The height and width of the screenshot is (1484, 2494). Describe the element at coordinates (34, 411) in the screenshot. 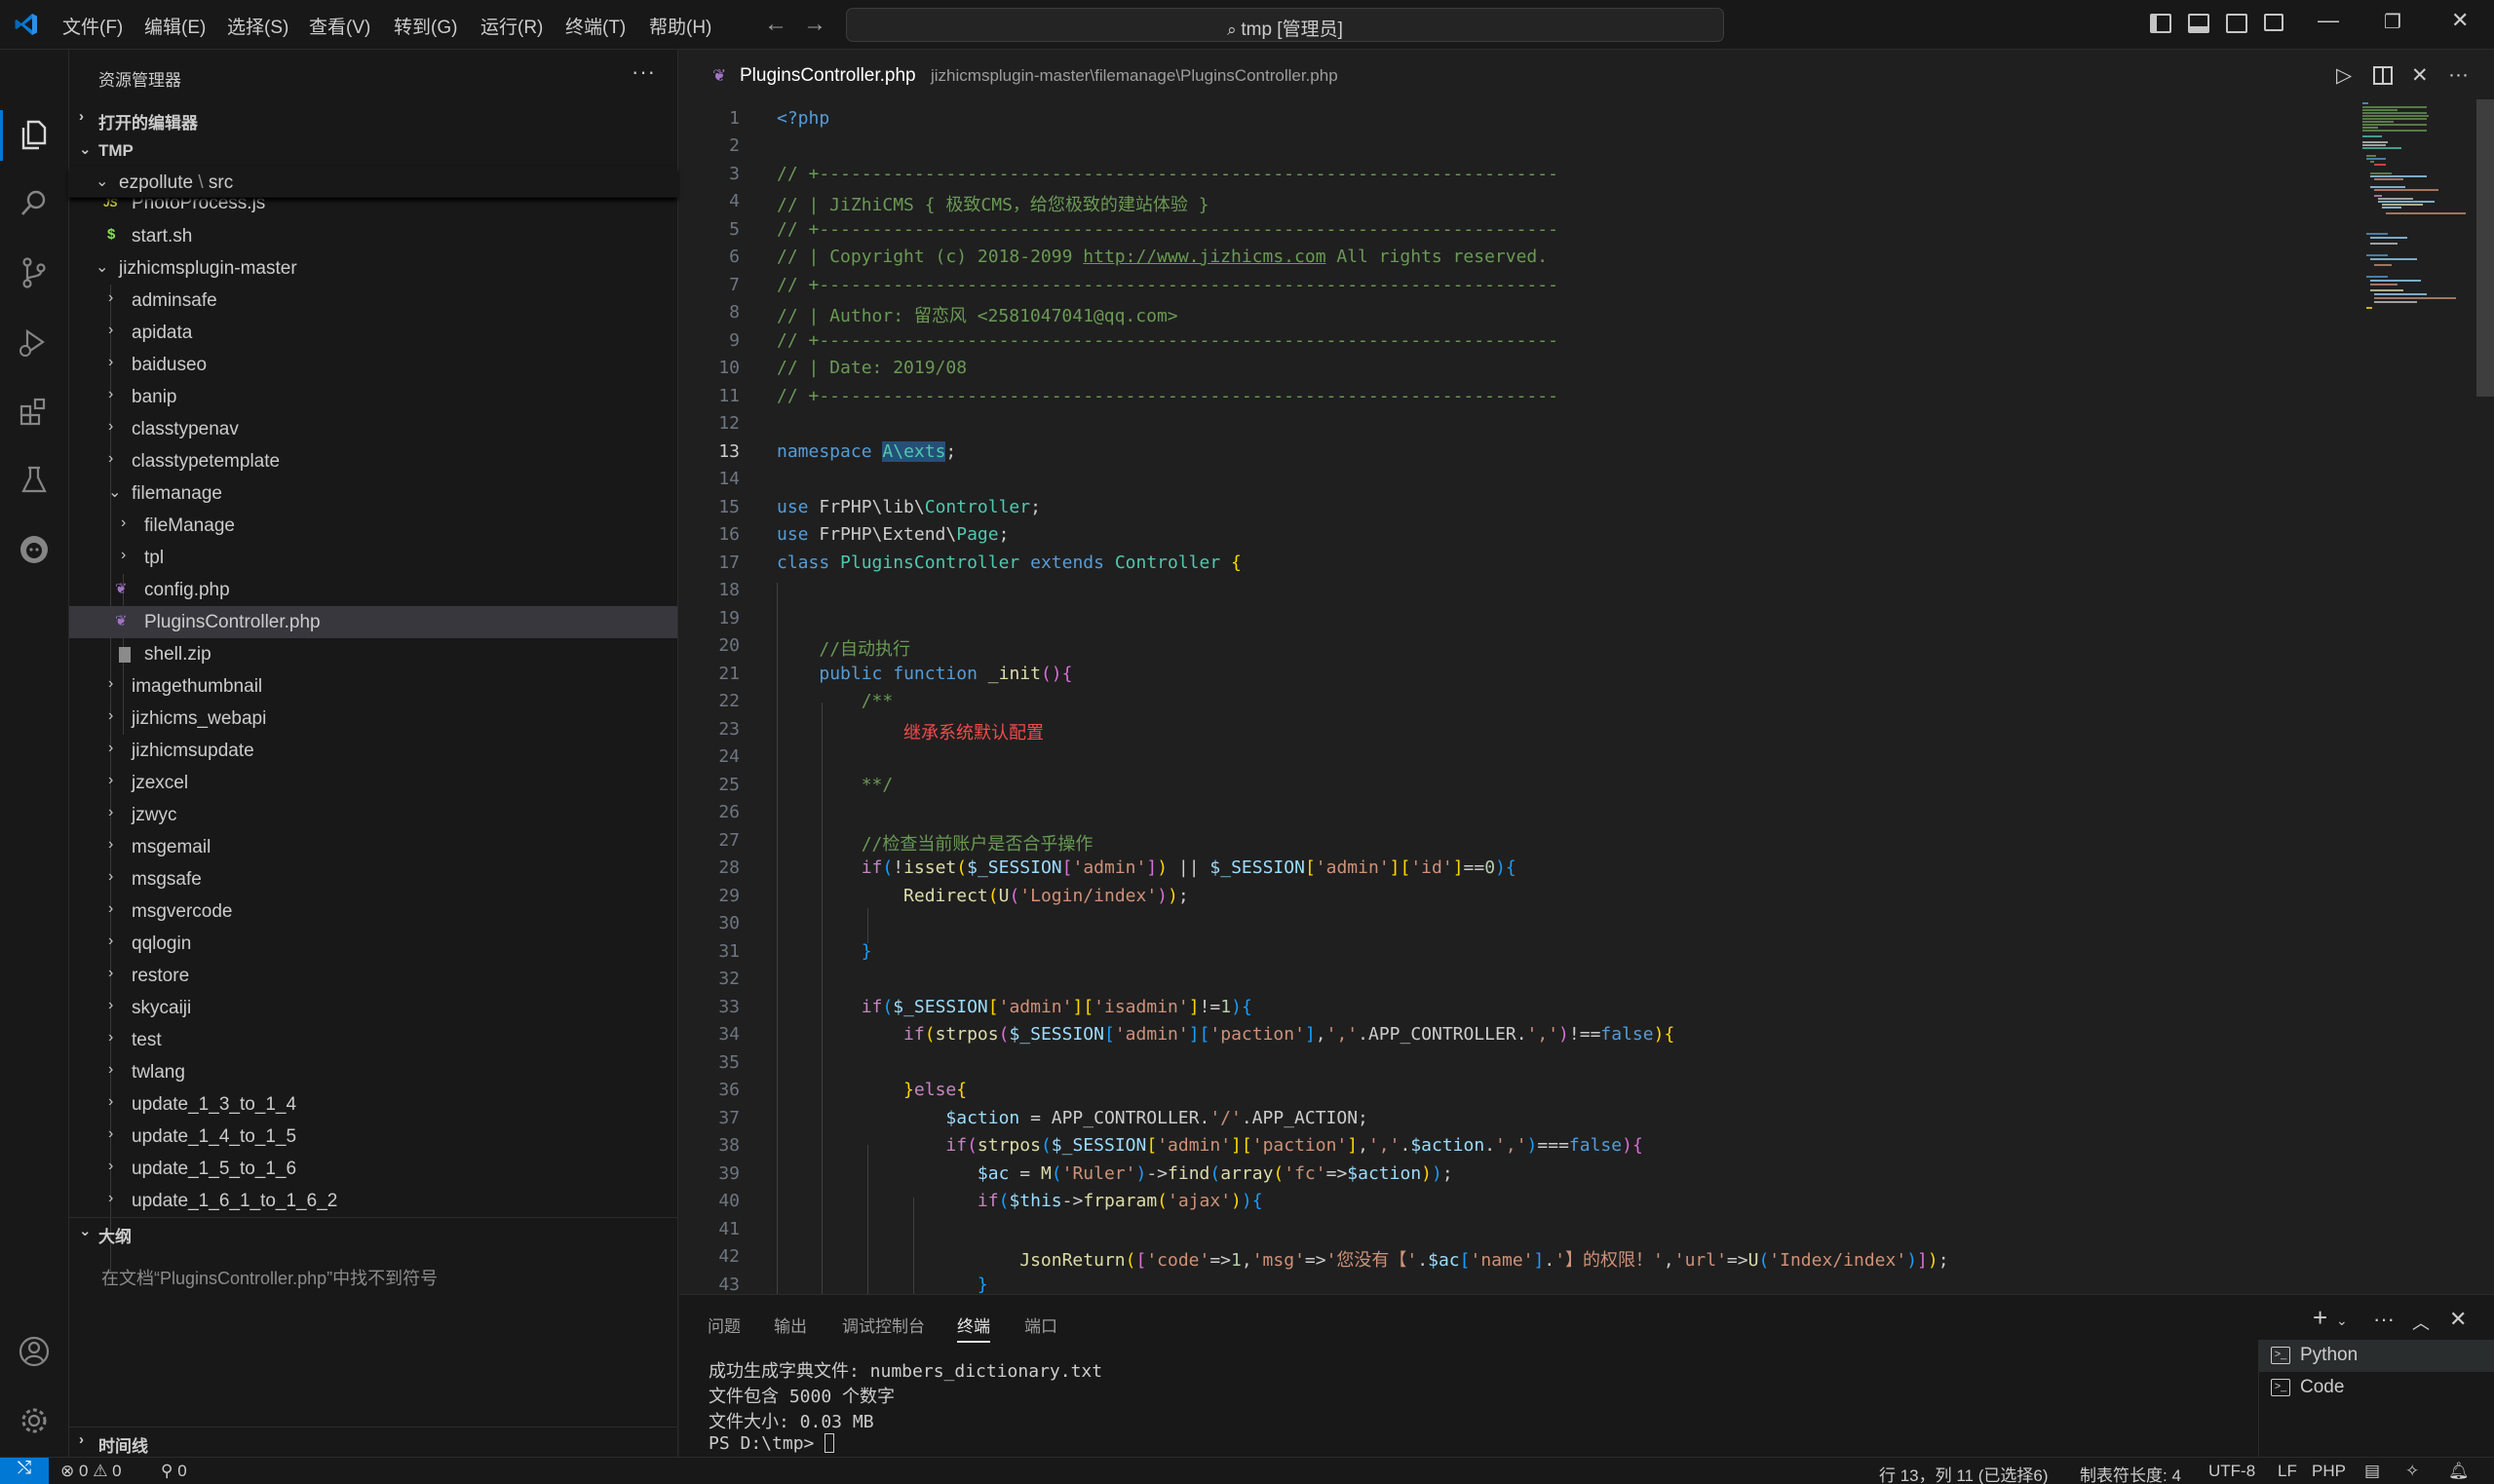

I see `extensions-icon` at that location.